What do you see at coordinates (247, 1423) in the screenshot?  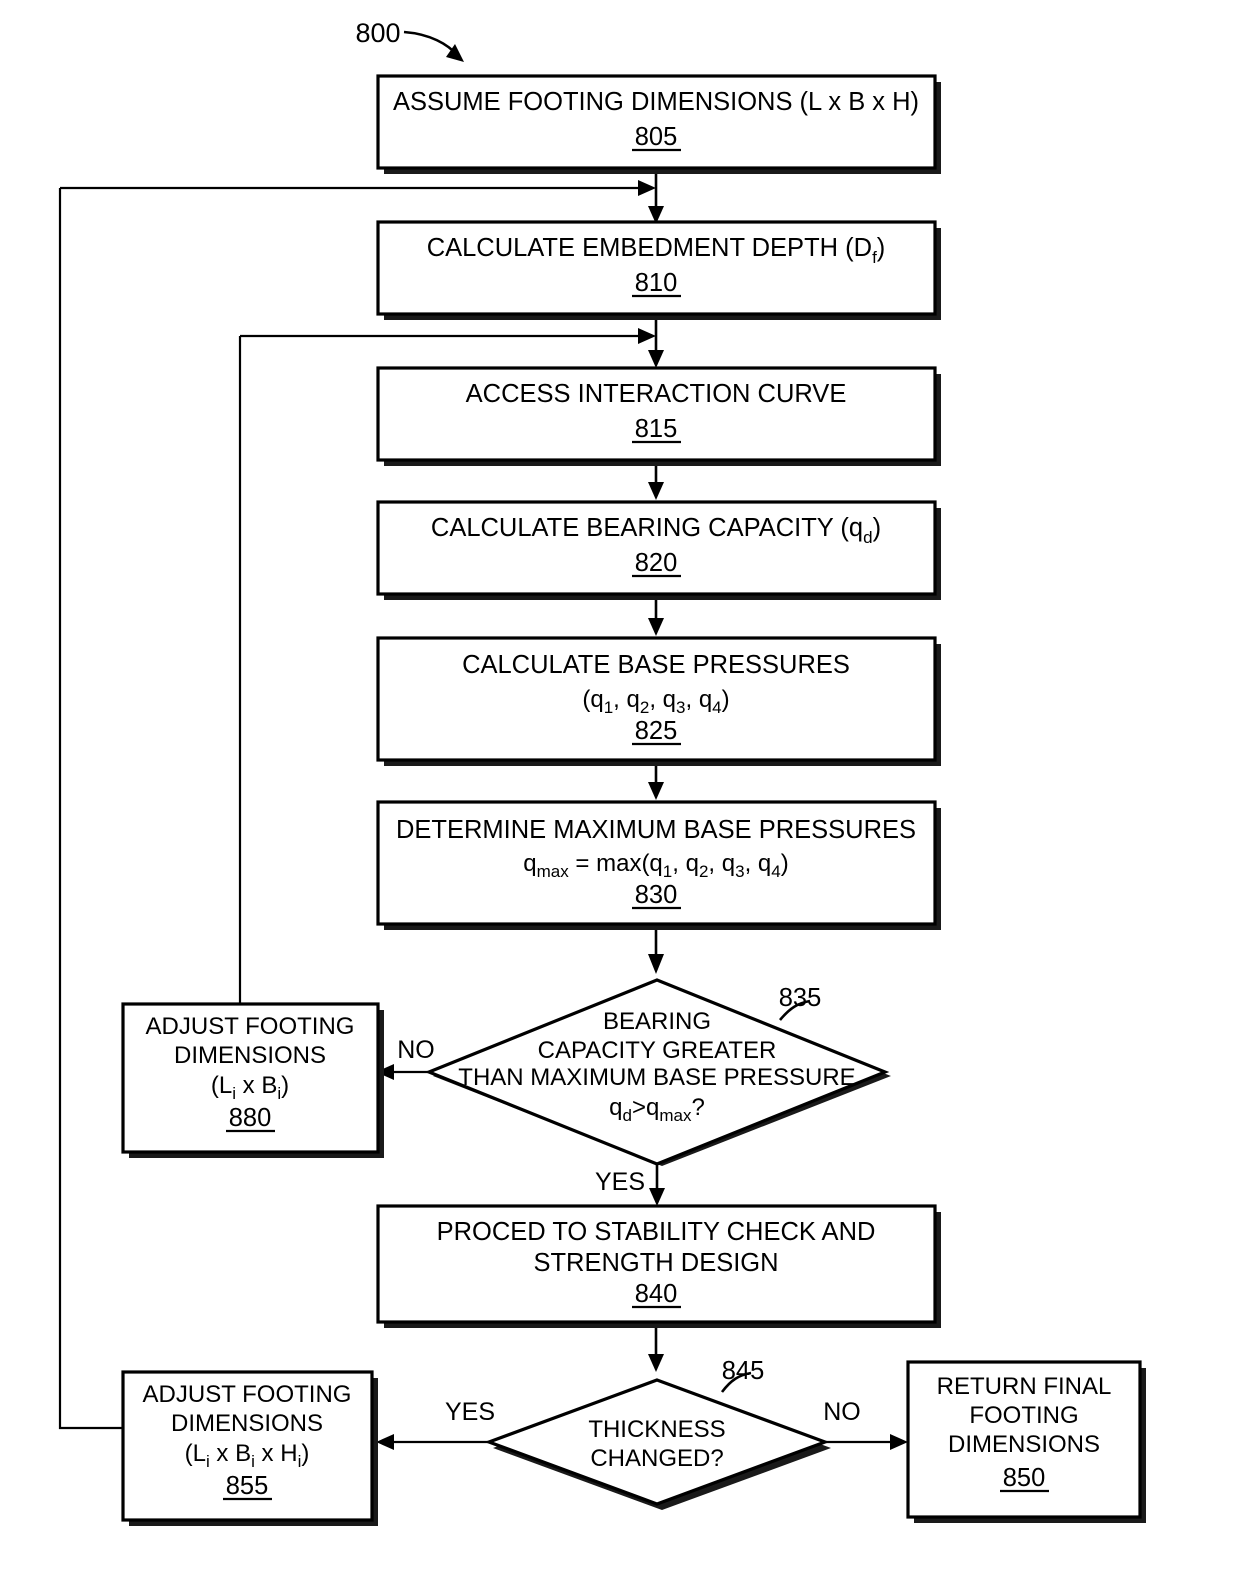 I see `node-855-line2: DIMENSIONS` at bounding box center [247, 1423].